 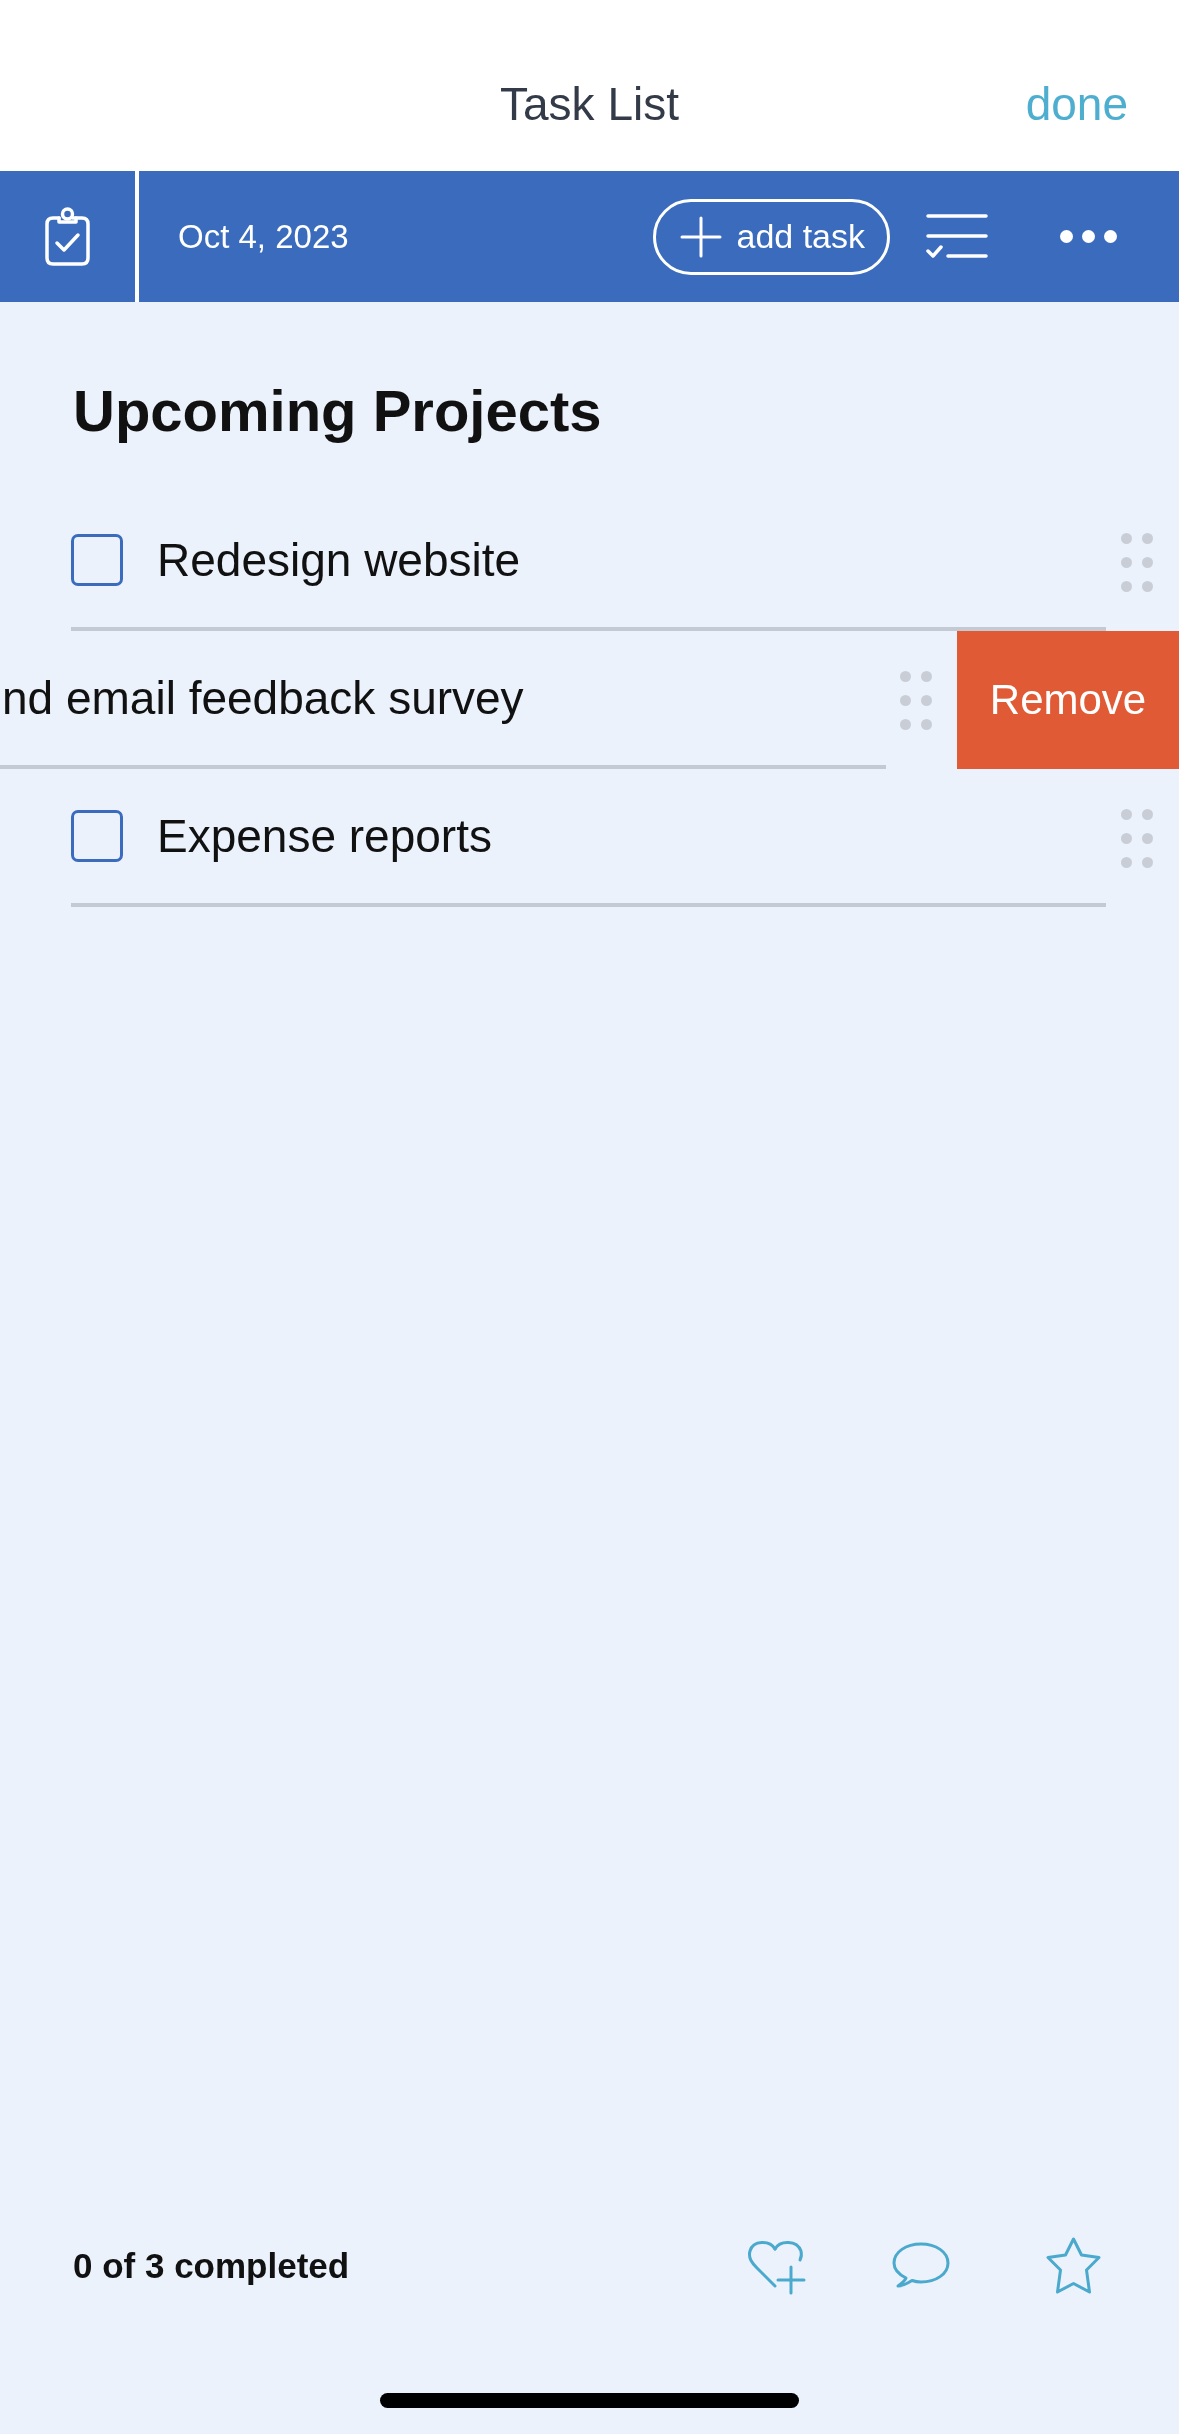 I want to click on clipboard-check-icon, so click(x=67, y=236).